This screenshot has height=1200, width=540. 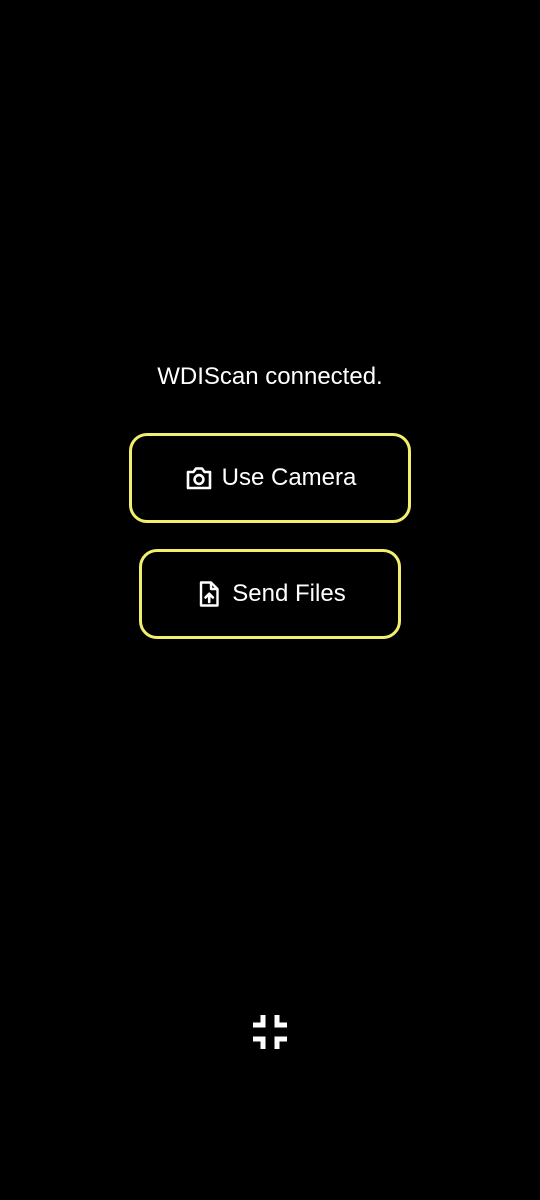 I want to click on exit-fullscreen-button, so click(x=270, y=1032).